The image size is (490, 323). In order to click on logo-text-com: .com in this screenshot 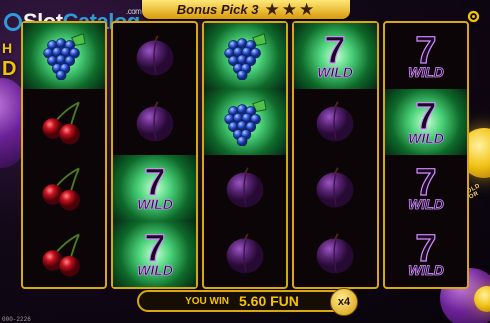, I will do `click(134, 11)`.